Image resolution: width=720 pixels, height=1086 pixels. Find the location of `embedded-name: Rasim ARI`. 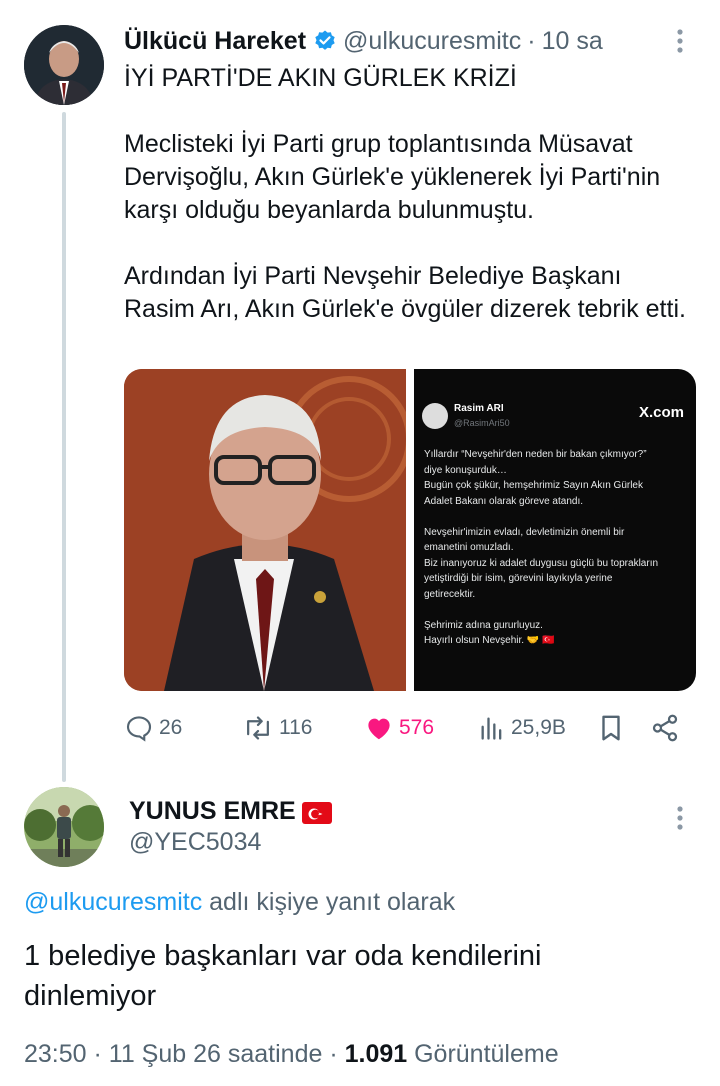

embedded-name: Rasim ARI is located at coordinates (479, 408).